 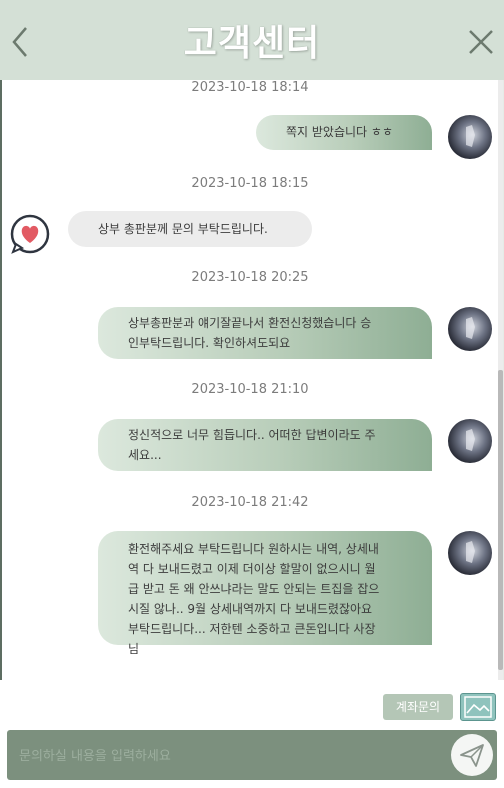 What do you see at coordinates (183, 229) in the screenshot?
I see `message-text: 상부 총판분께 문의 부탁드립니다.` at bounding box center [183, 229].